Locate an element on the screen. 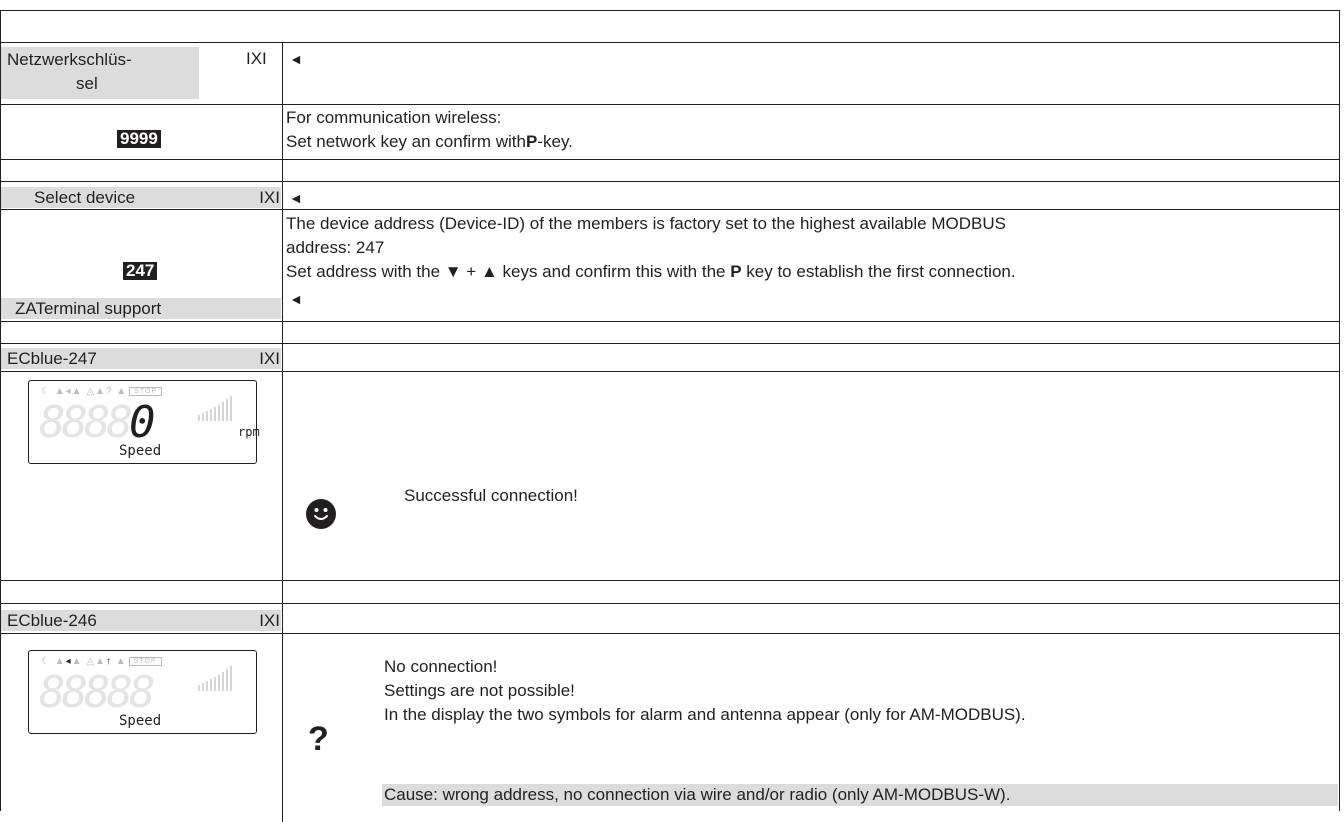 The width and height of the screenshot is (1344, 822). menu-label: Netzwerkschlüs- is located at coordinates (69, 59).